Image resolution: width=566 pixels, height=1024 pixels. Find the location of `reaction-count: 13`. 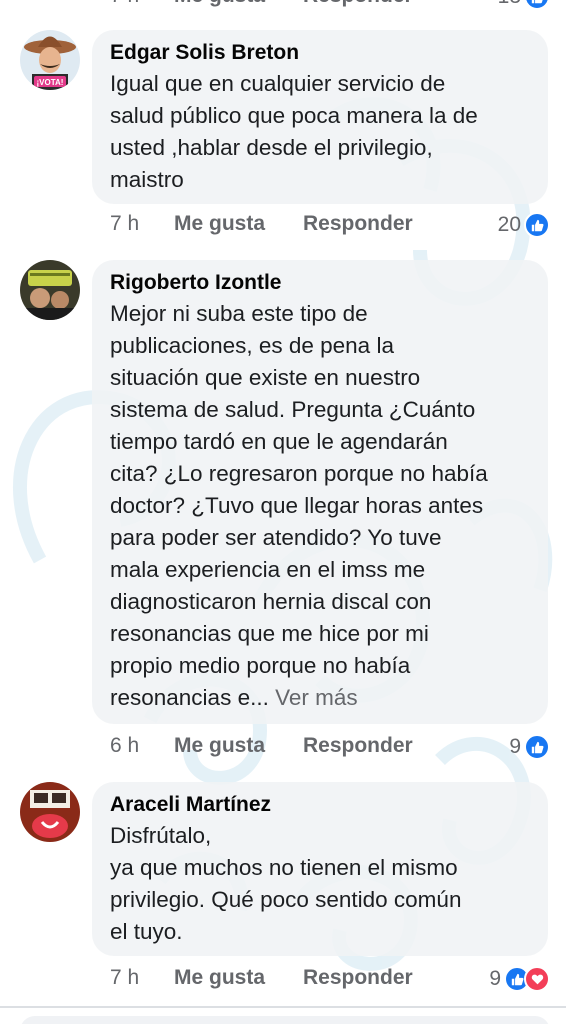

reaction-count: 13 is located at coordinates (509, 4).